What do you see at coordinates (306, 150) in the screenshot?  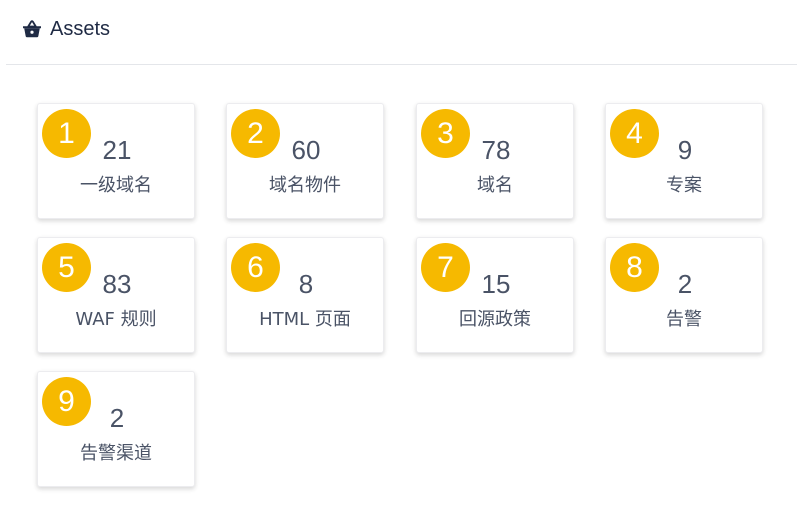 I see `asset-count: 60` at bounding box center [306, 150].